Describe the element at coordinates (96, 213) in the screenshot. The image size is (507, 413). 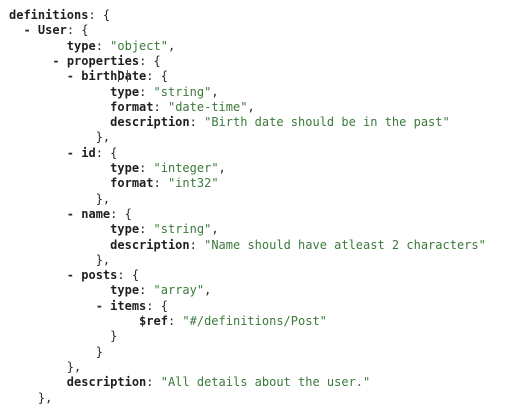
I see `property-key: name` at that location.